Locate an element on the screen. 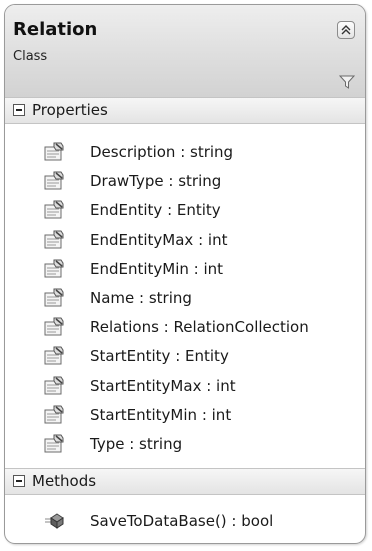 The height and width of the screenshot is (551, 372). property-item-label: Relations : RelationCollection is located at coordinates (199, 327).